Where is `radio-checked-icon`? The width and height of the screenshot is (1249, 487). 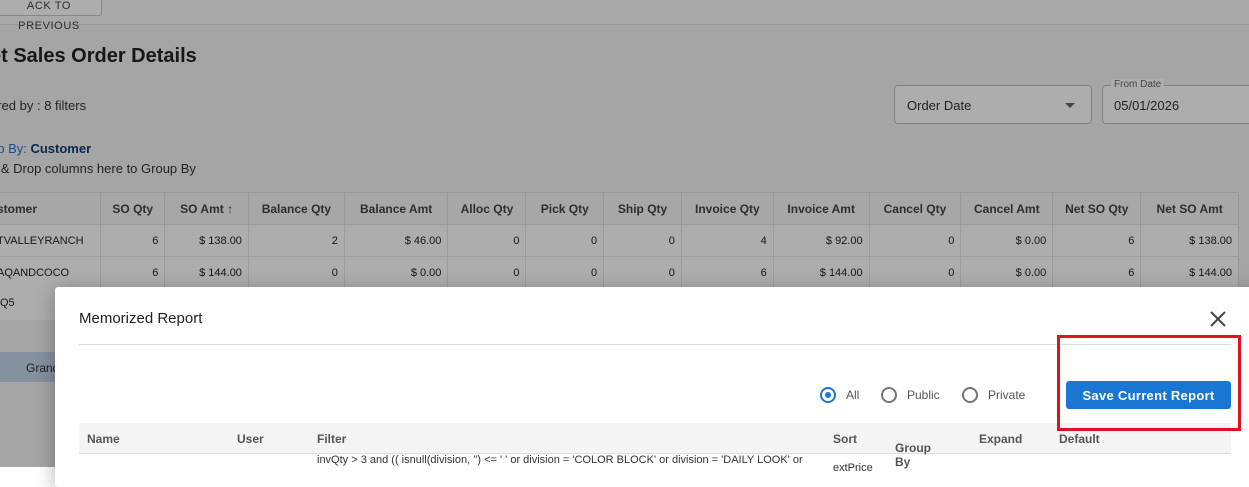 radio-checked-icon is located at coordinates (828, 395).